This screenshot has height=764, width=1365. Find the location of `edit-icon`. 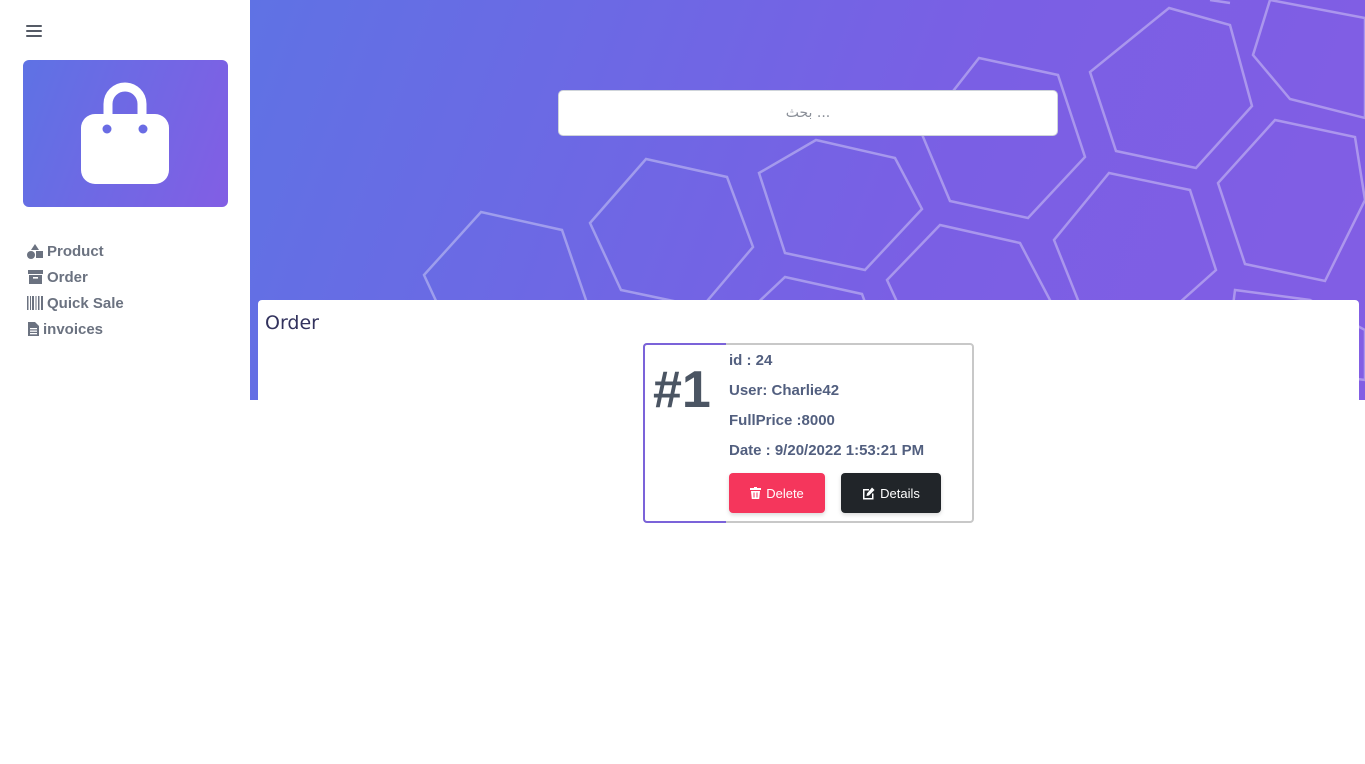

edit-icon is located at coordinates (868, 493).